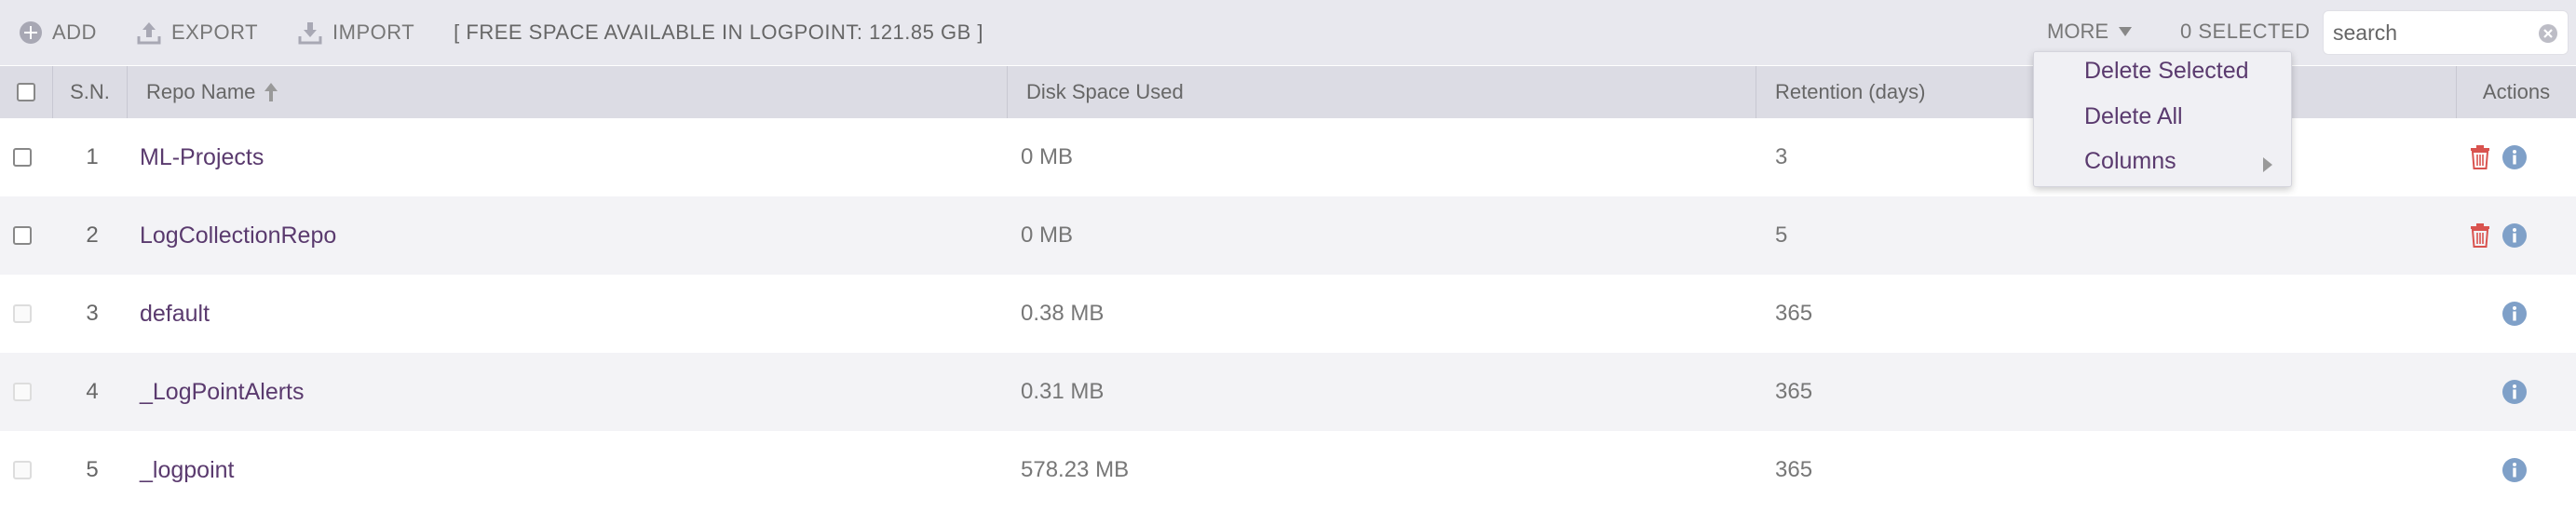  Describe the element at coordinates (2267, 164) in the screenshot. I see `caret-right-icon` at that location.